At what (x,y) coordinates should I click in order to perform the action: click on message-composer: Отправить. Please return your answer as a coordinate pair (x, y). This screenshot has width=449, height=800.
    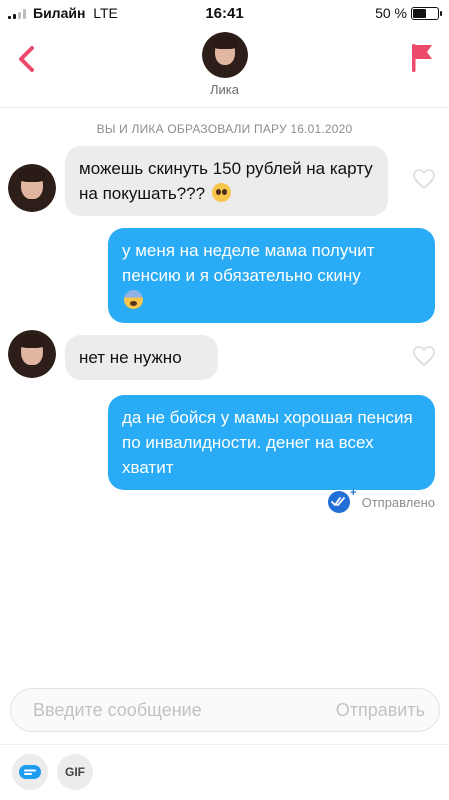
    Looking at the image, I should click on (225, 710).